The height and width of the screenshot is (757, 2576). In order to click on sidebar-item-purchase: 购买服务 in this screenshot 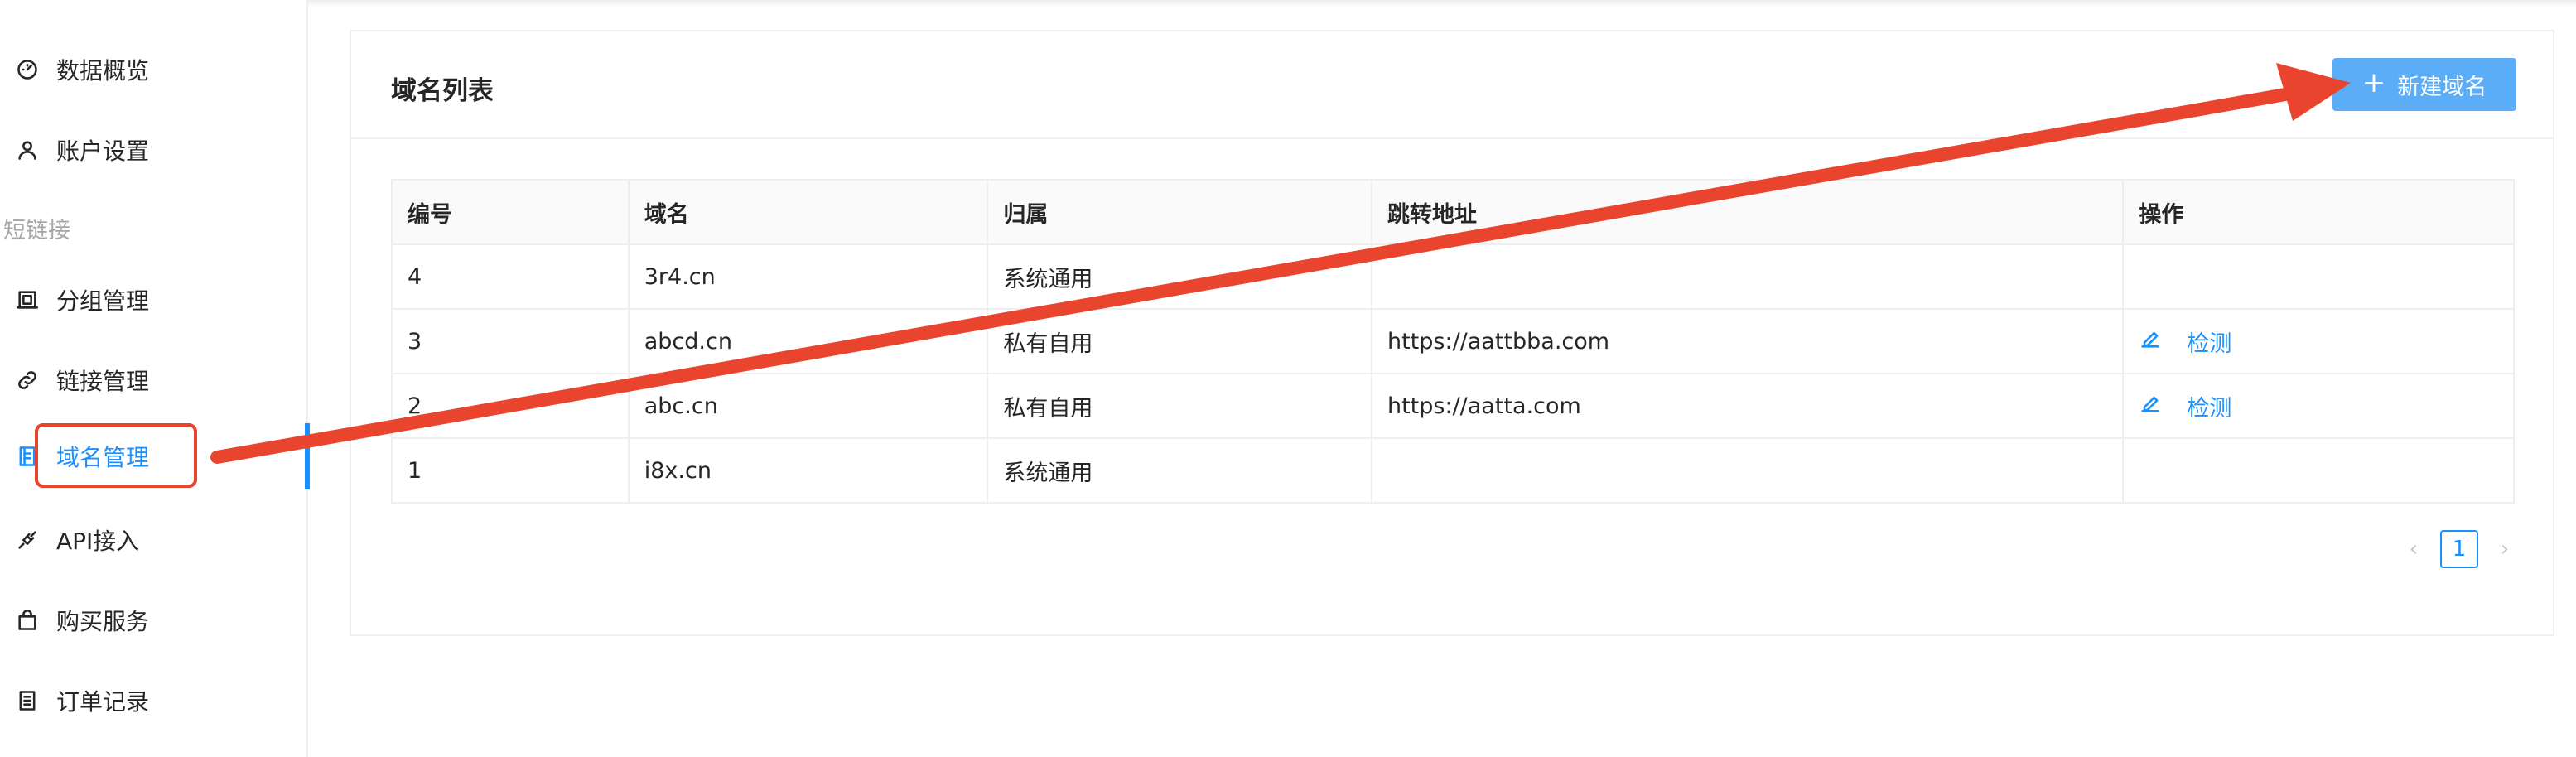, I will do `click(154, 620)`.